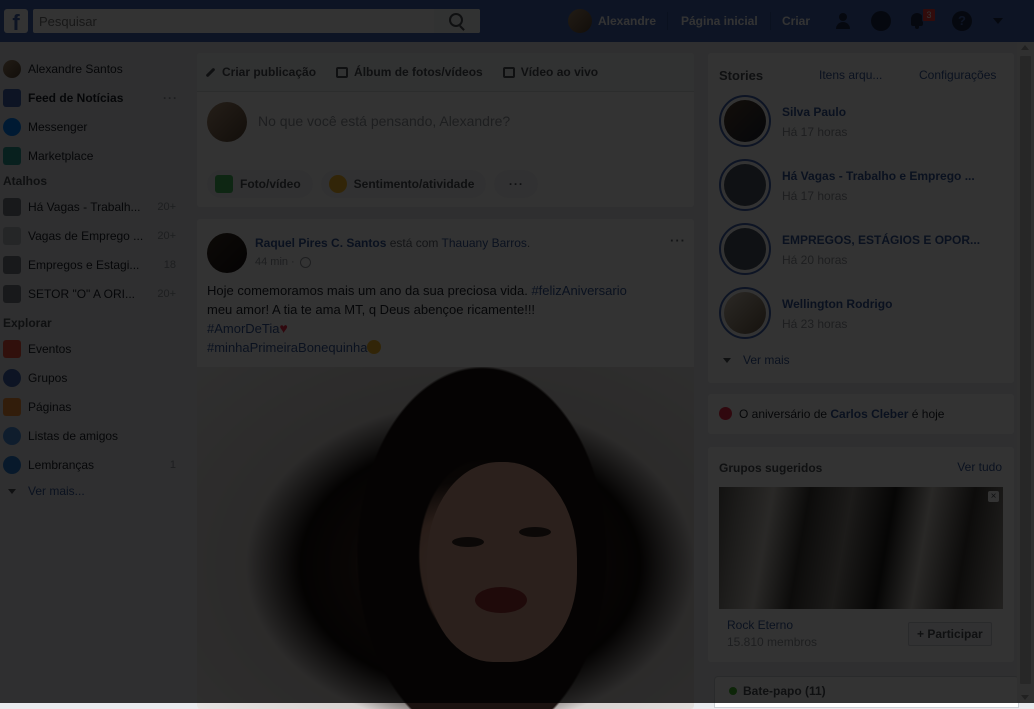 The height and width of the screenshot is (709, 1034). What do you see at coordinates (845, 21) in the screenshot?
I see `friend-requests-icon` at bounding box center [845, 21].